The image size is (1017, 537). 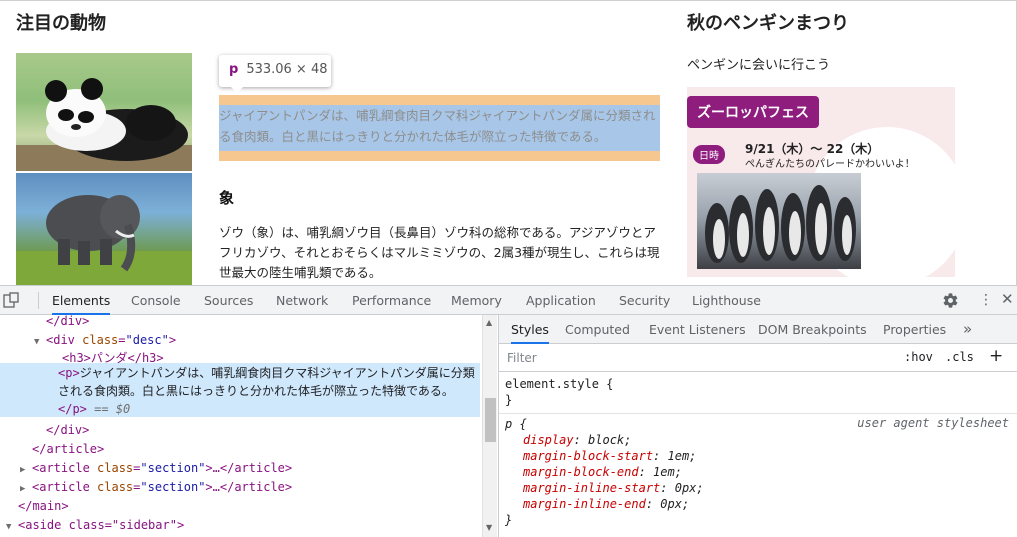 I want to click on elephant-photo, so click(x=104, y=229).